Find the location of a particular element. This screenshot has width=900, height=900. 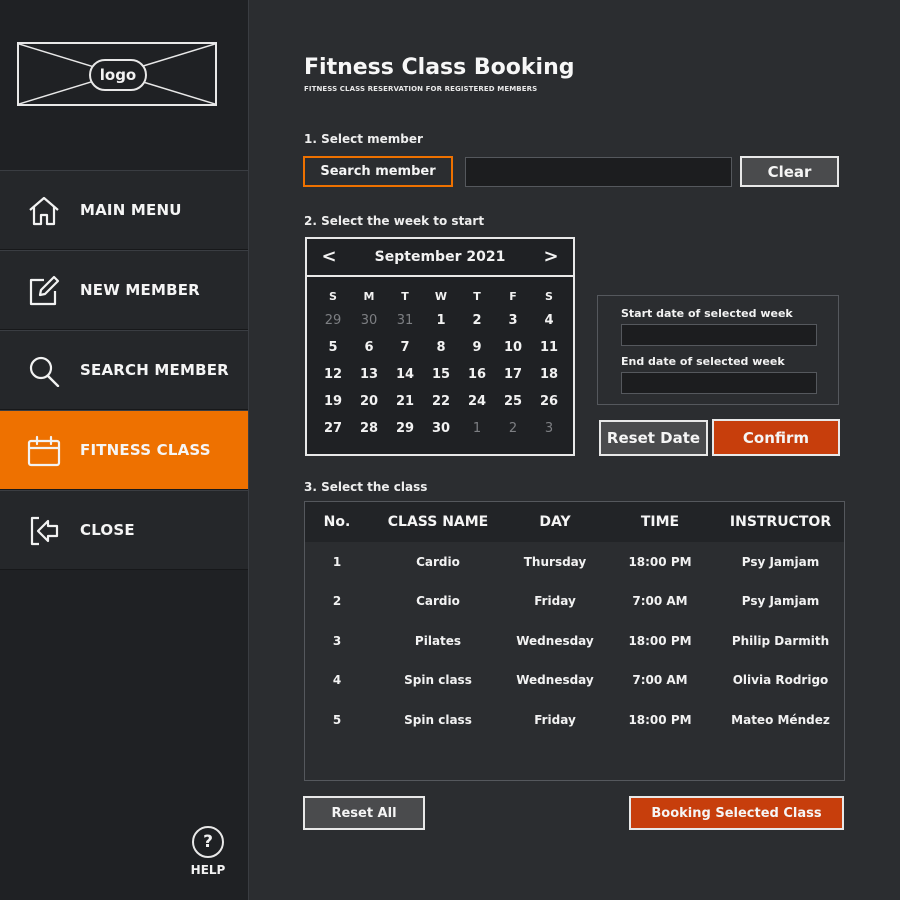

logout-icon is located at coordinates (44, 531).